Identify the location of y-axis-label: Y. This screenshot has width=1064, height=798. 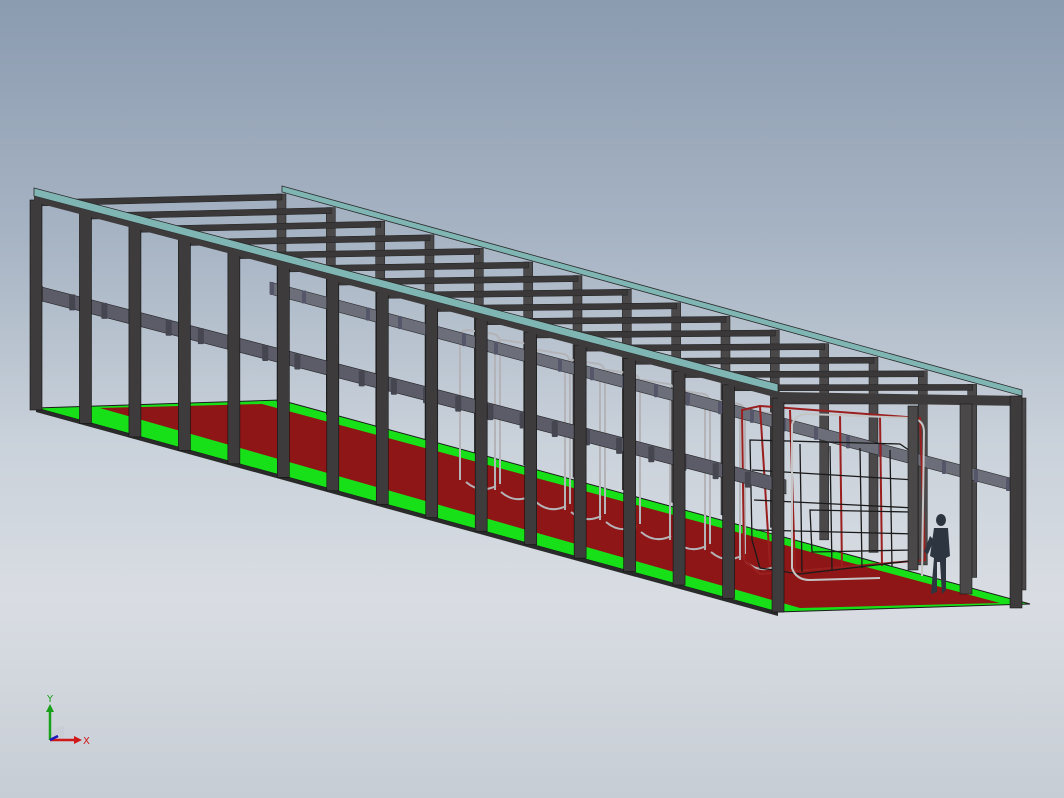
(50, 699).